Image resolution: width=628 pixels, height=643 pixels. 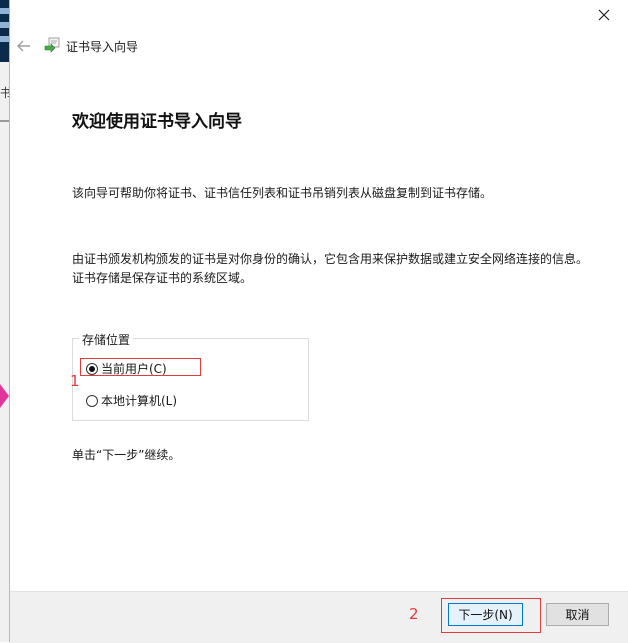 I want to click on continue-instruction: 单击“下一步”继续。, so click(x=126, y=455).